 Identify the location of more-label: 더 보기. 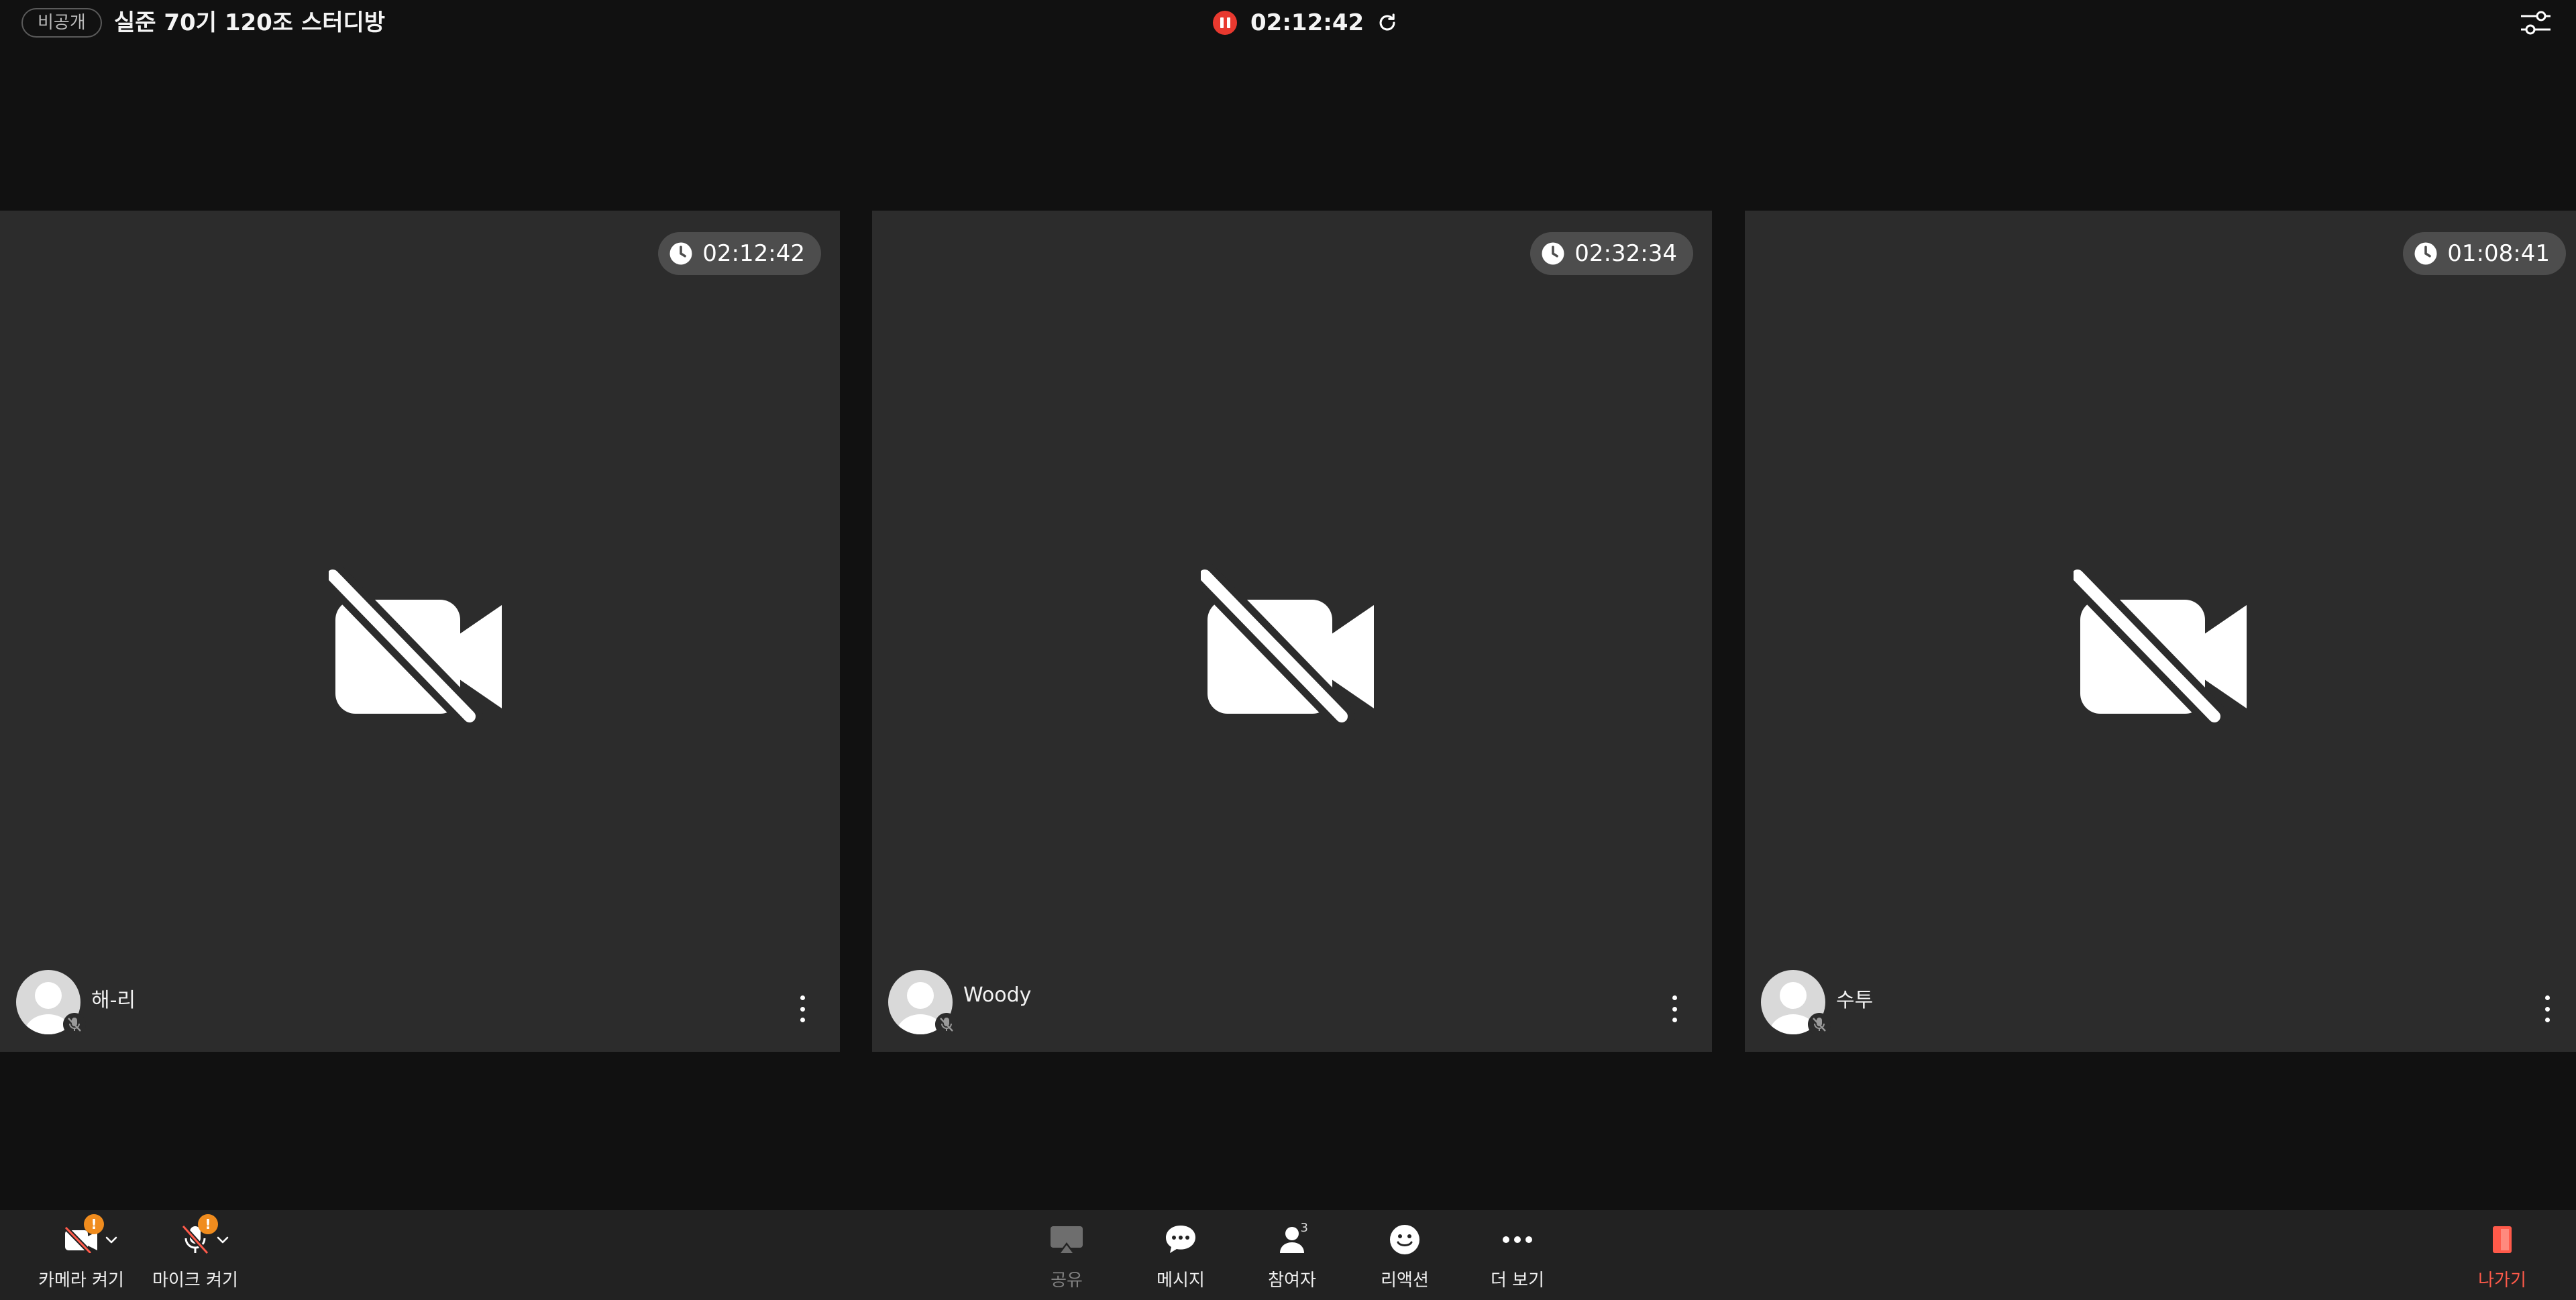
(1517, 1281).